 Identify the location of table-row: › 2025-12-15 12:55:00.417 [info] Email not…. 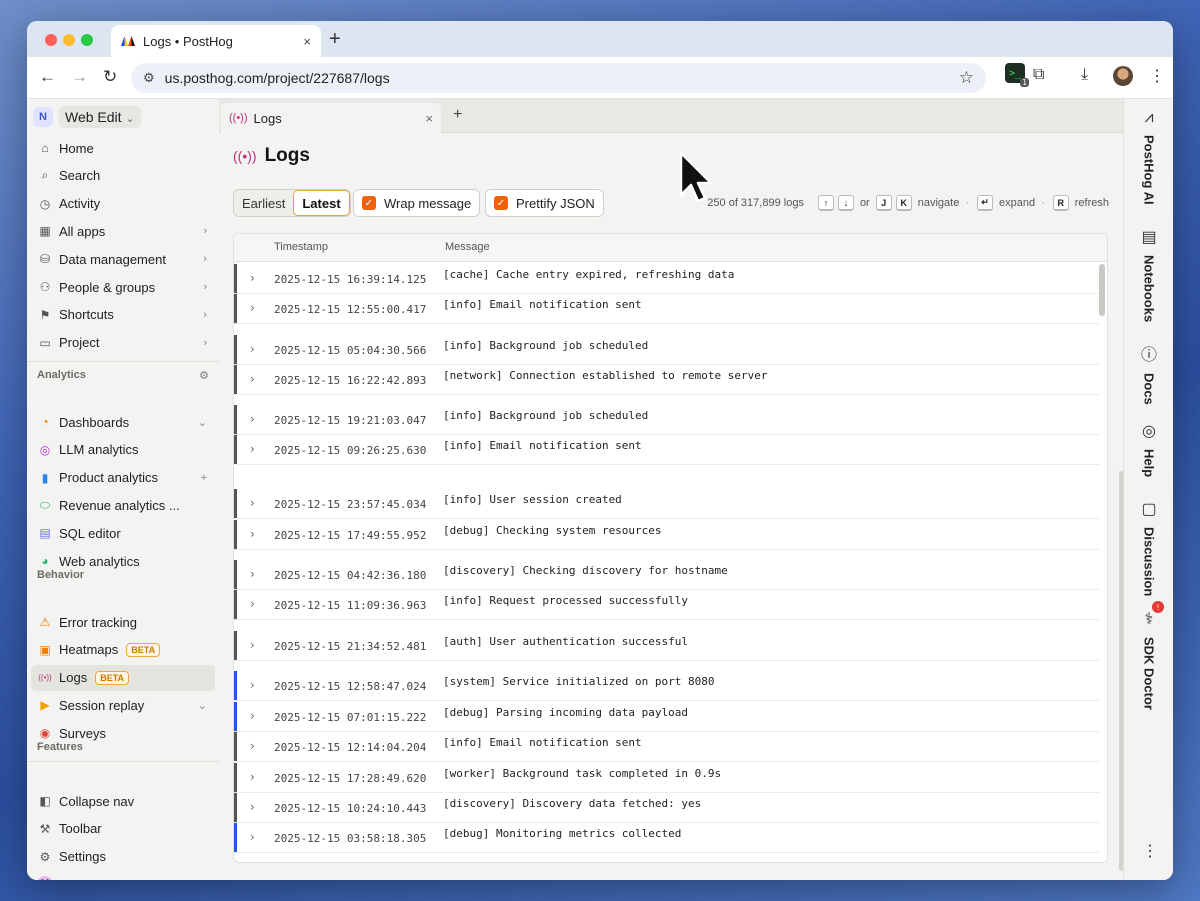
(667, 309).